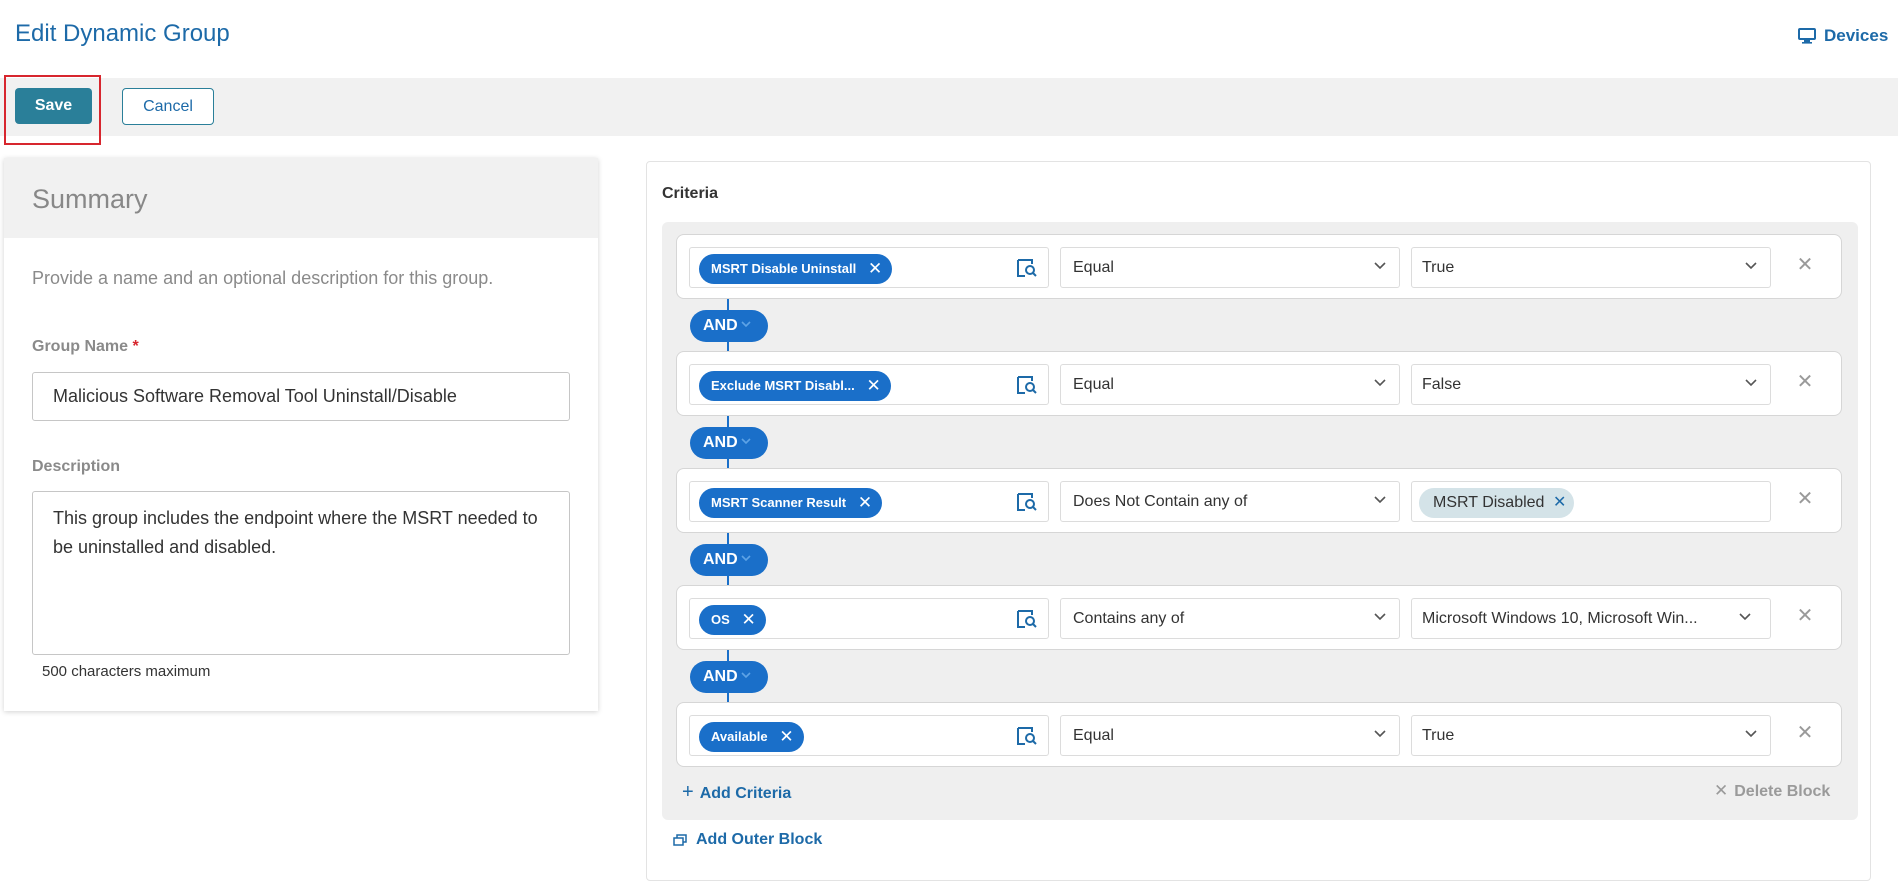 This screenshot has height=881, width=1898. Describe the element at coordinates (135, 346) in the screenshot. I see `required-marker: *` at that location.